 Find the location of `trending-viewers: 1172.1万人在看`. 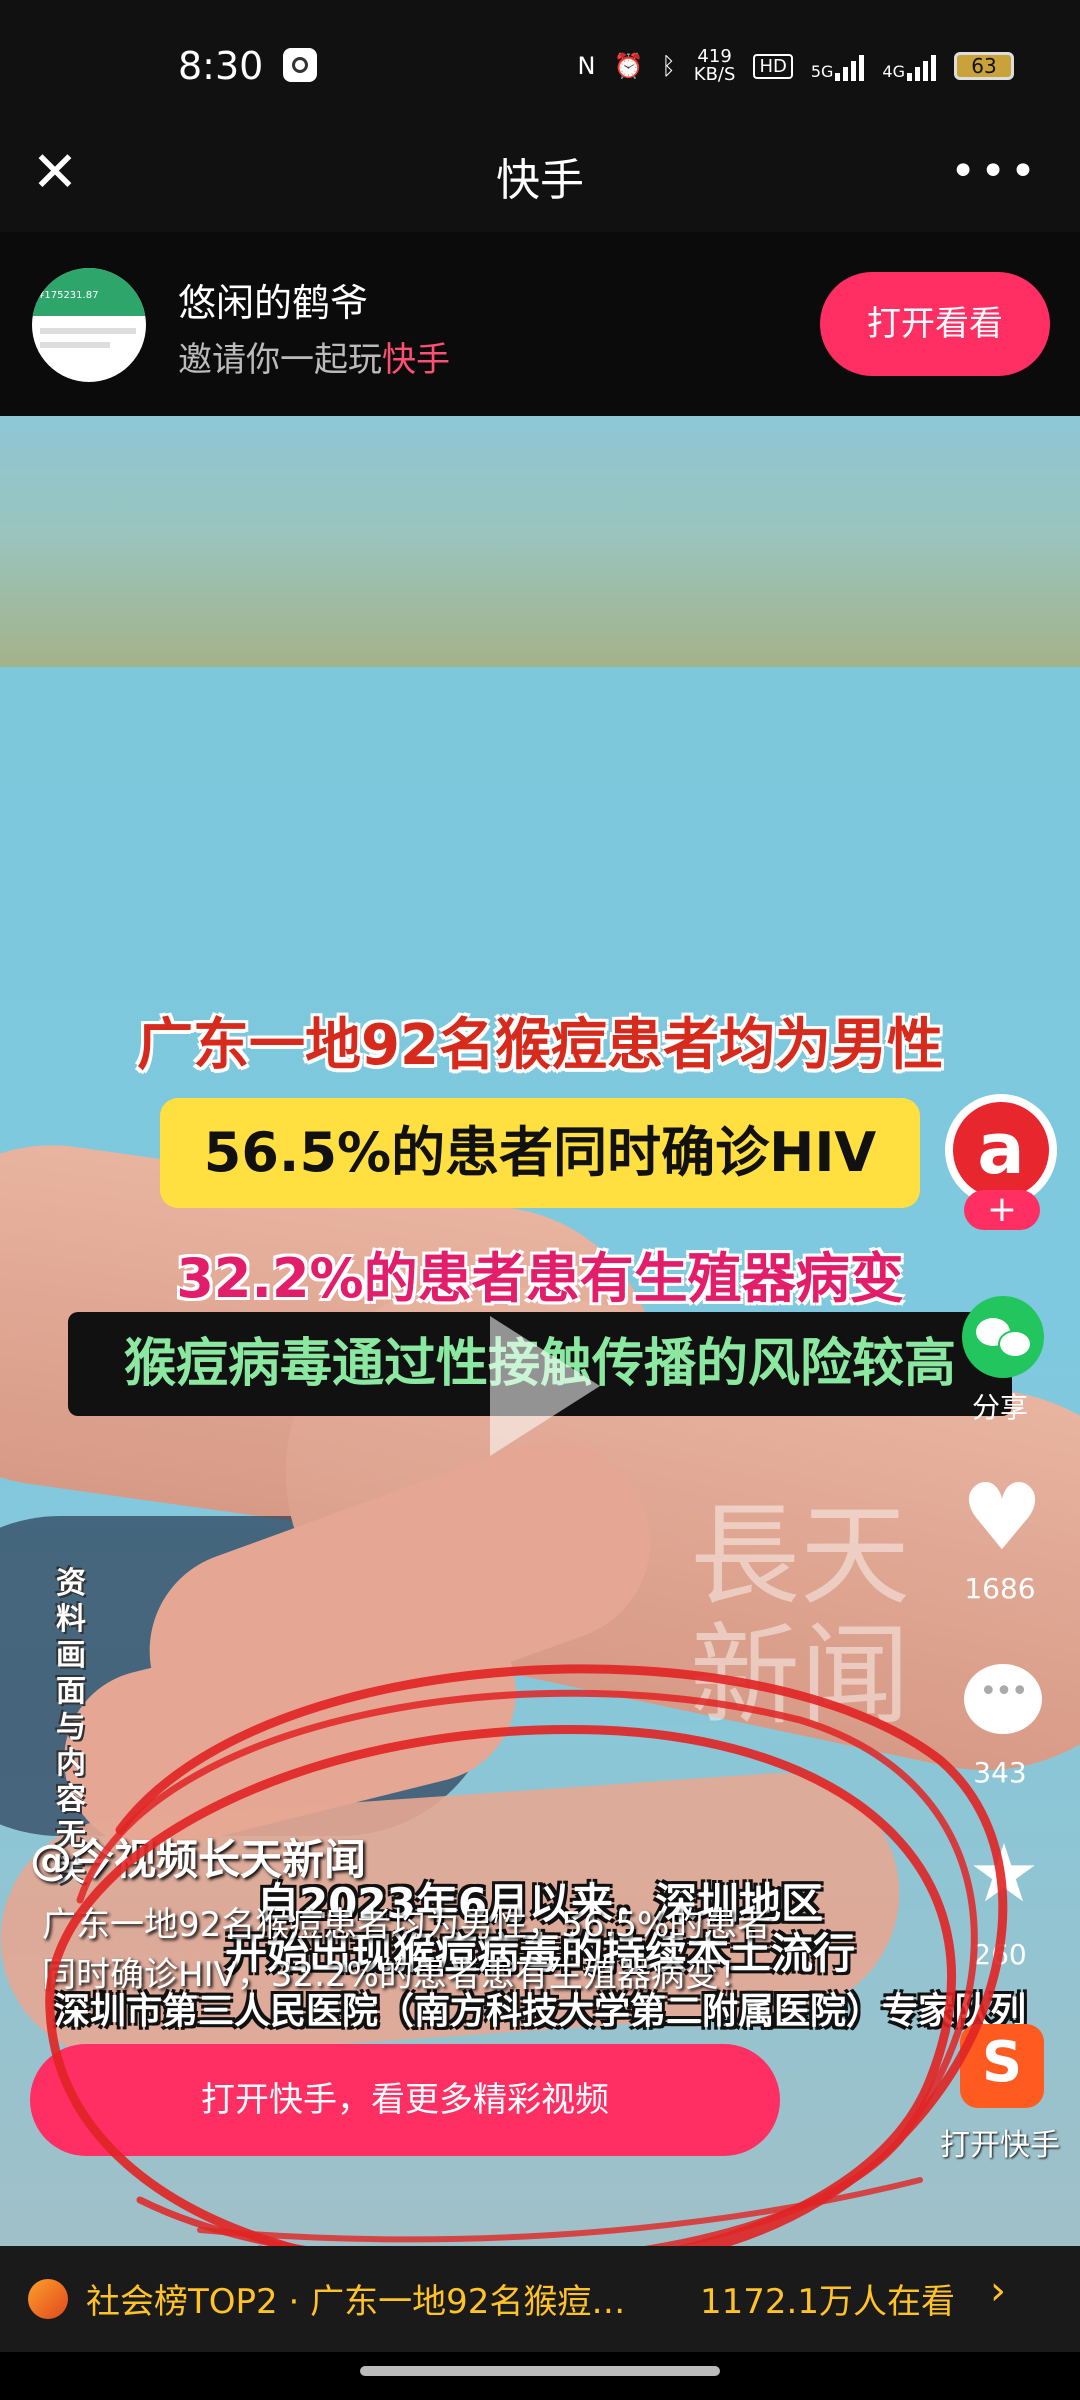

trending-viewers: 1172.1万人在看 is located at coordinates (827, 2302).